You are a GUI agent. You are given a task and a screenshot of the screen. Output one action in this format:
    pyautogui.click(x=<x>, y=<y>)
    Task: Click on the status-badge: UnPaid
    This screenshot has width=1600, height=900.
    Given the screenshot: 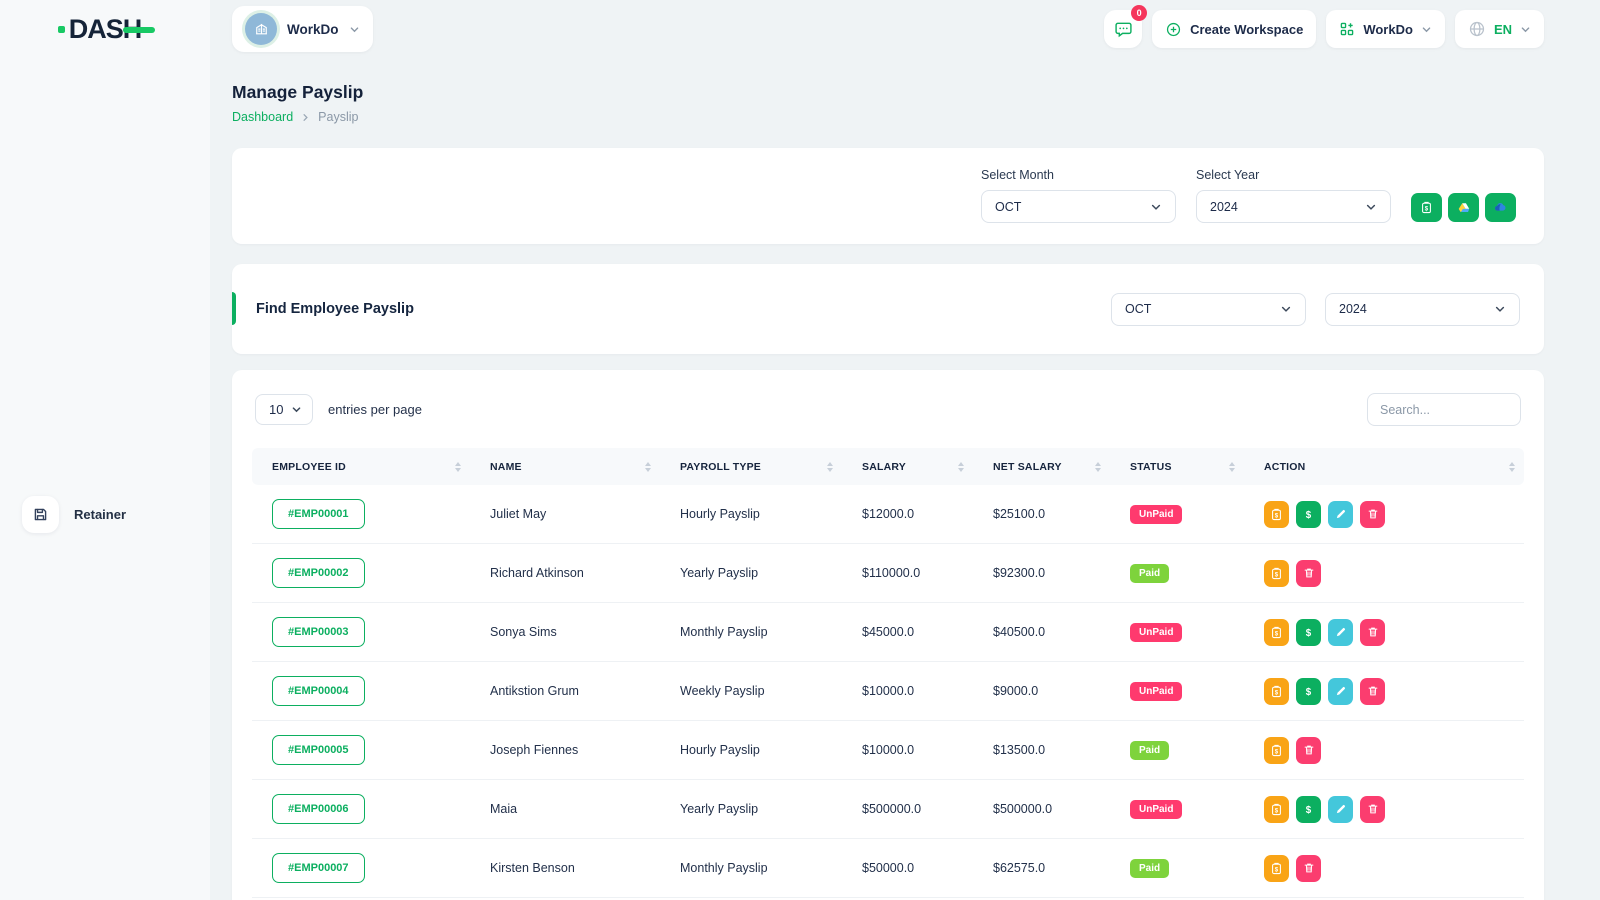 What is the action you would take?
    pyautogui.click(x=1156, y=514)
    